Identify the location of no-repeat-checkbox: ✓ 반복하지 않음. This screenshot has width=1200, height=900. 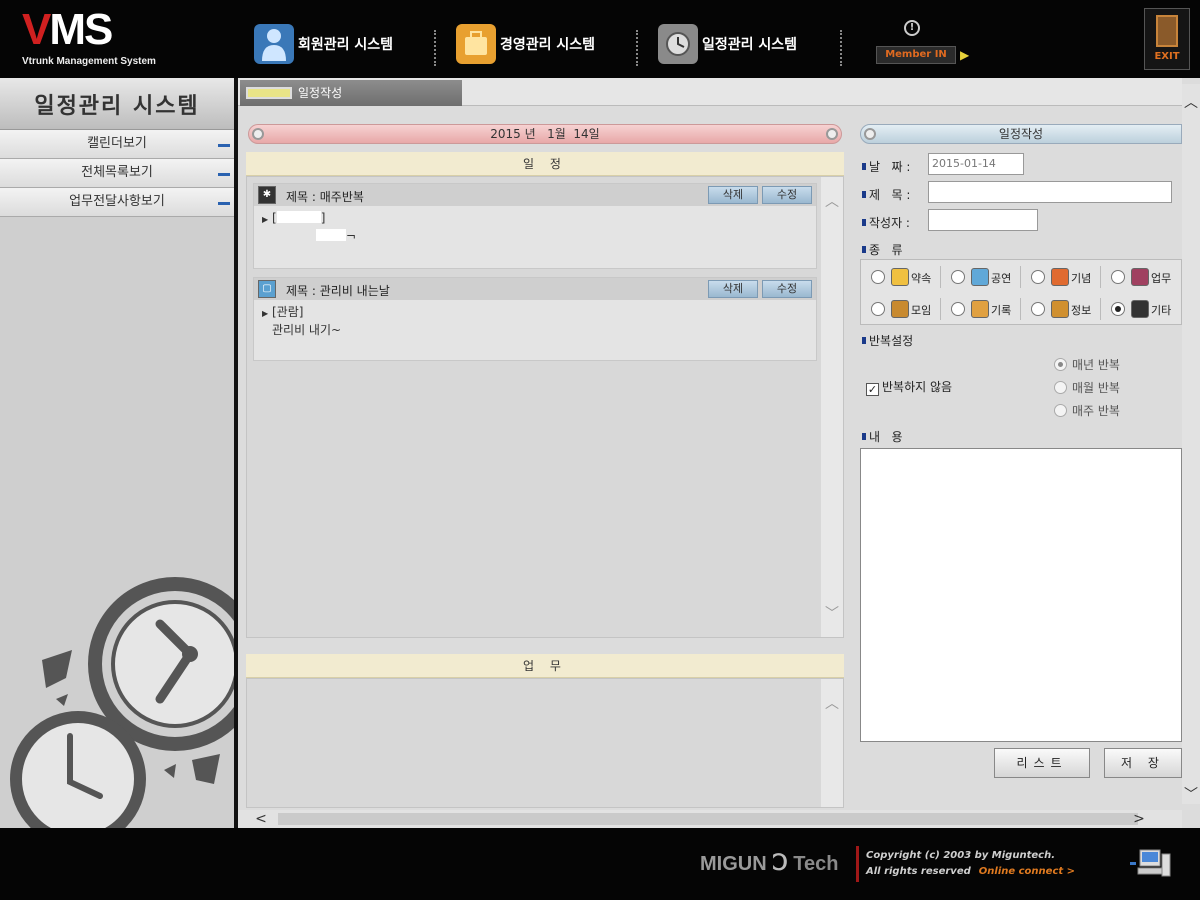
(909, 387).